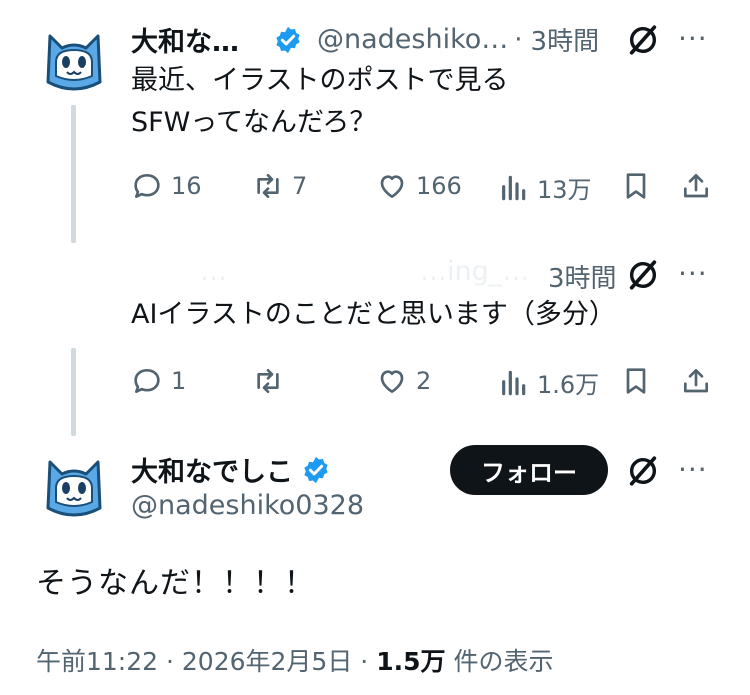 The width and height of the screenshot is (750, 695). Describe the element at coordinates (97, 661) in the screenshot. I see `post-time: 午前11:22` at that location.